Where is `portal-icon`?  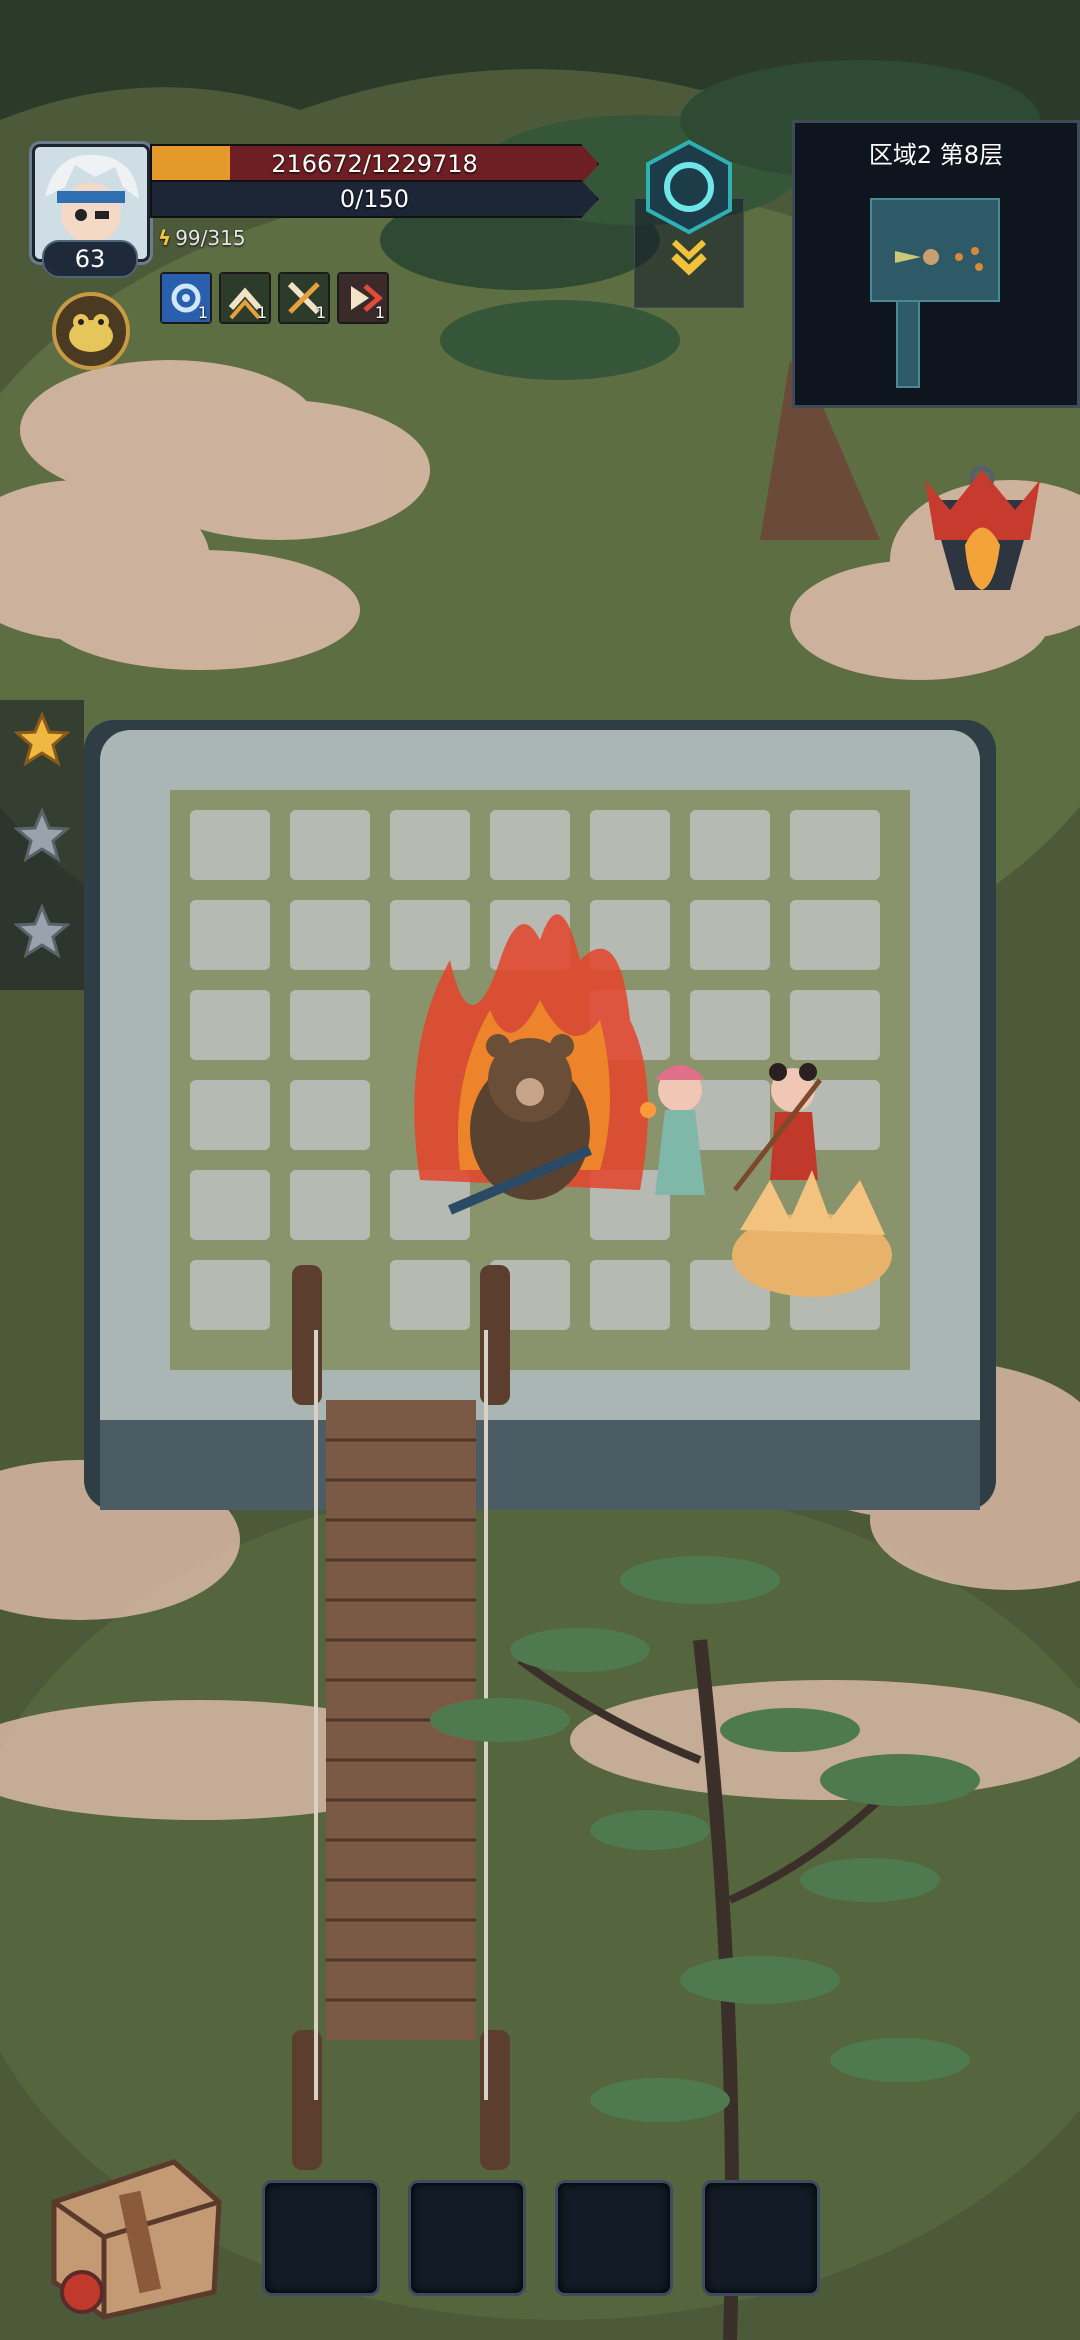
portal-icon is located at coordinates (689, 224).